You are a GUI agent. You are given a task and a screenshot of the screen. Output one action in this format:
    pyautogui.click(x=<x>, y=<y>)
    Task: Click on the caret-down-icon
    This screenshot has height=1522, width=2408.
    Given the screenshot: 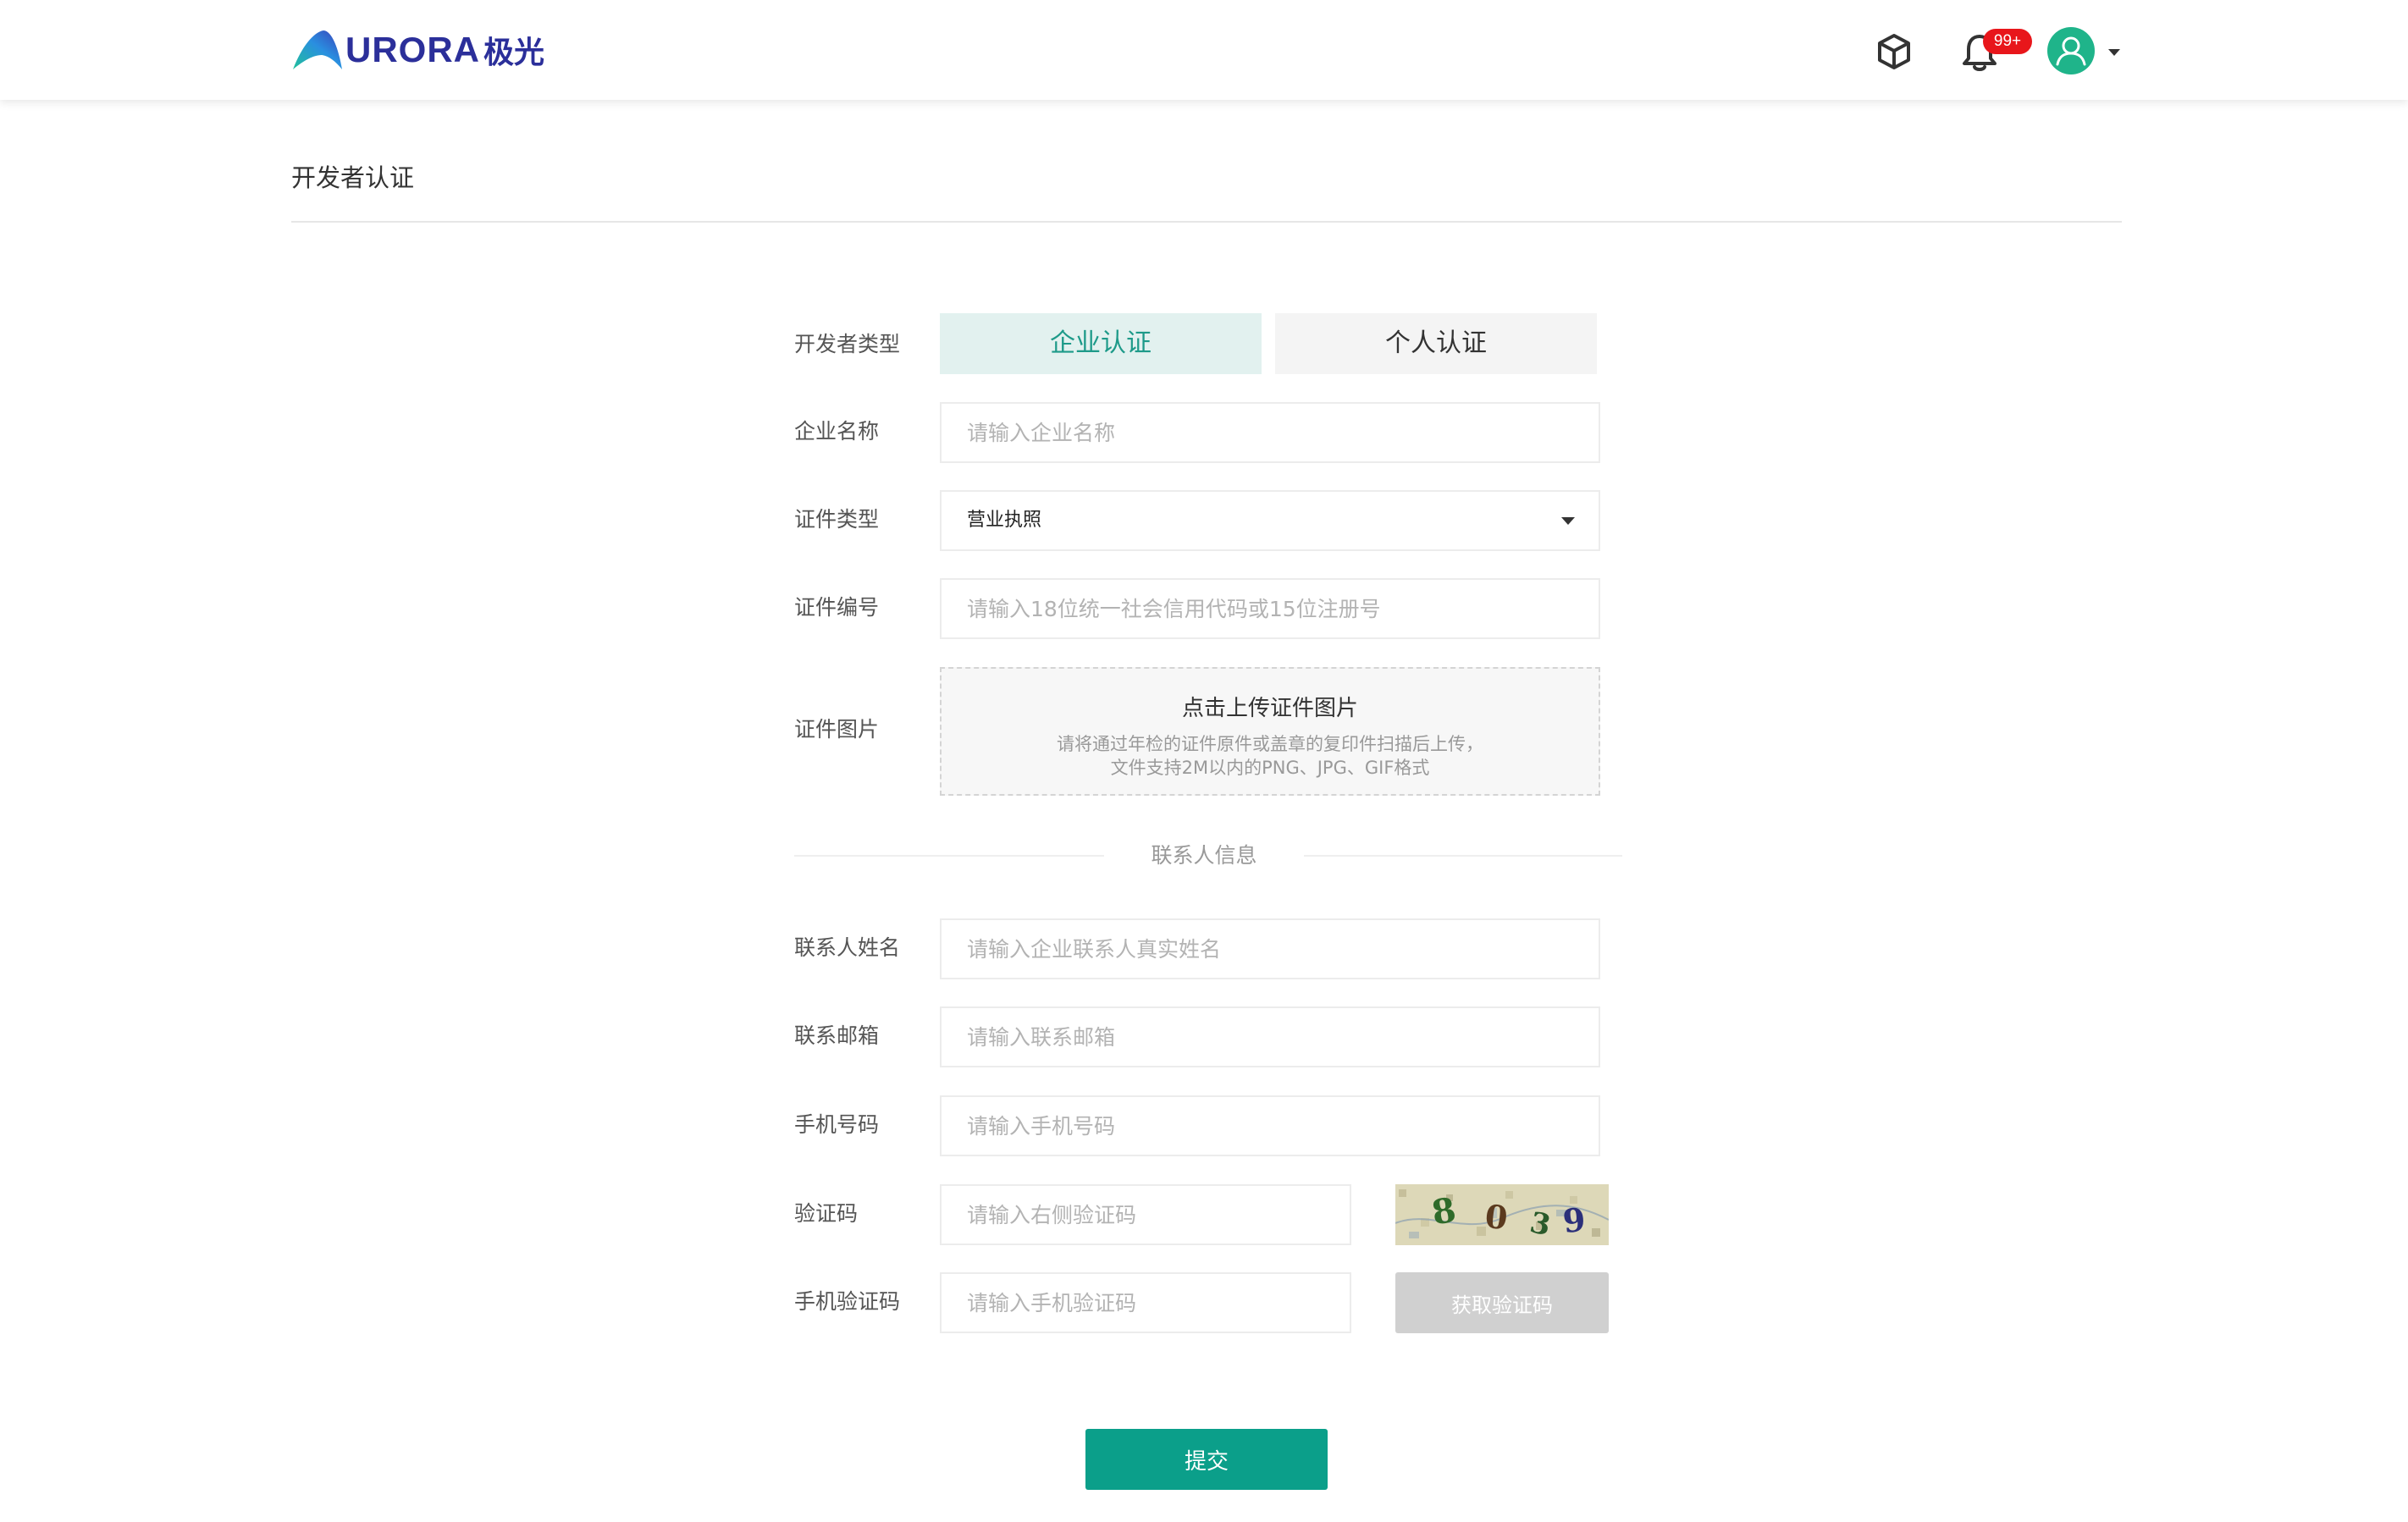 What is the action you would take?
    pyautogui.click(x=2114, y=53)
    